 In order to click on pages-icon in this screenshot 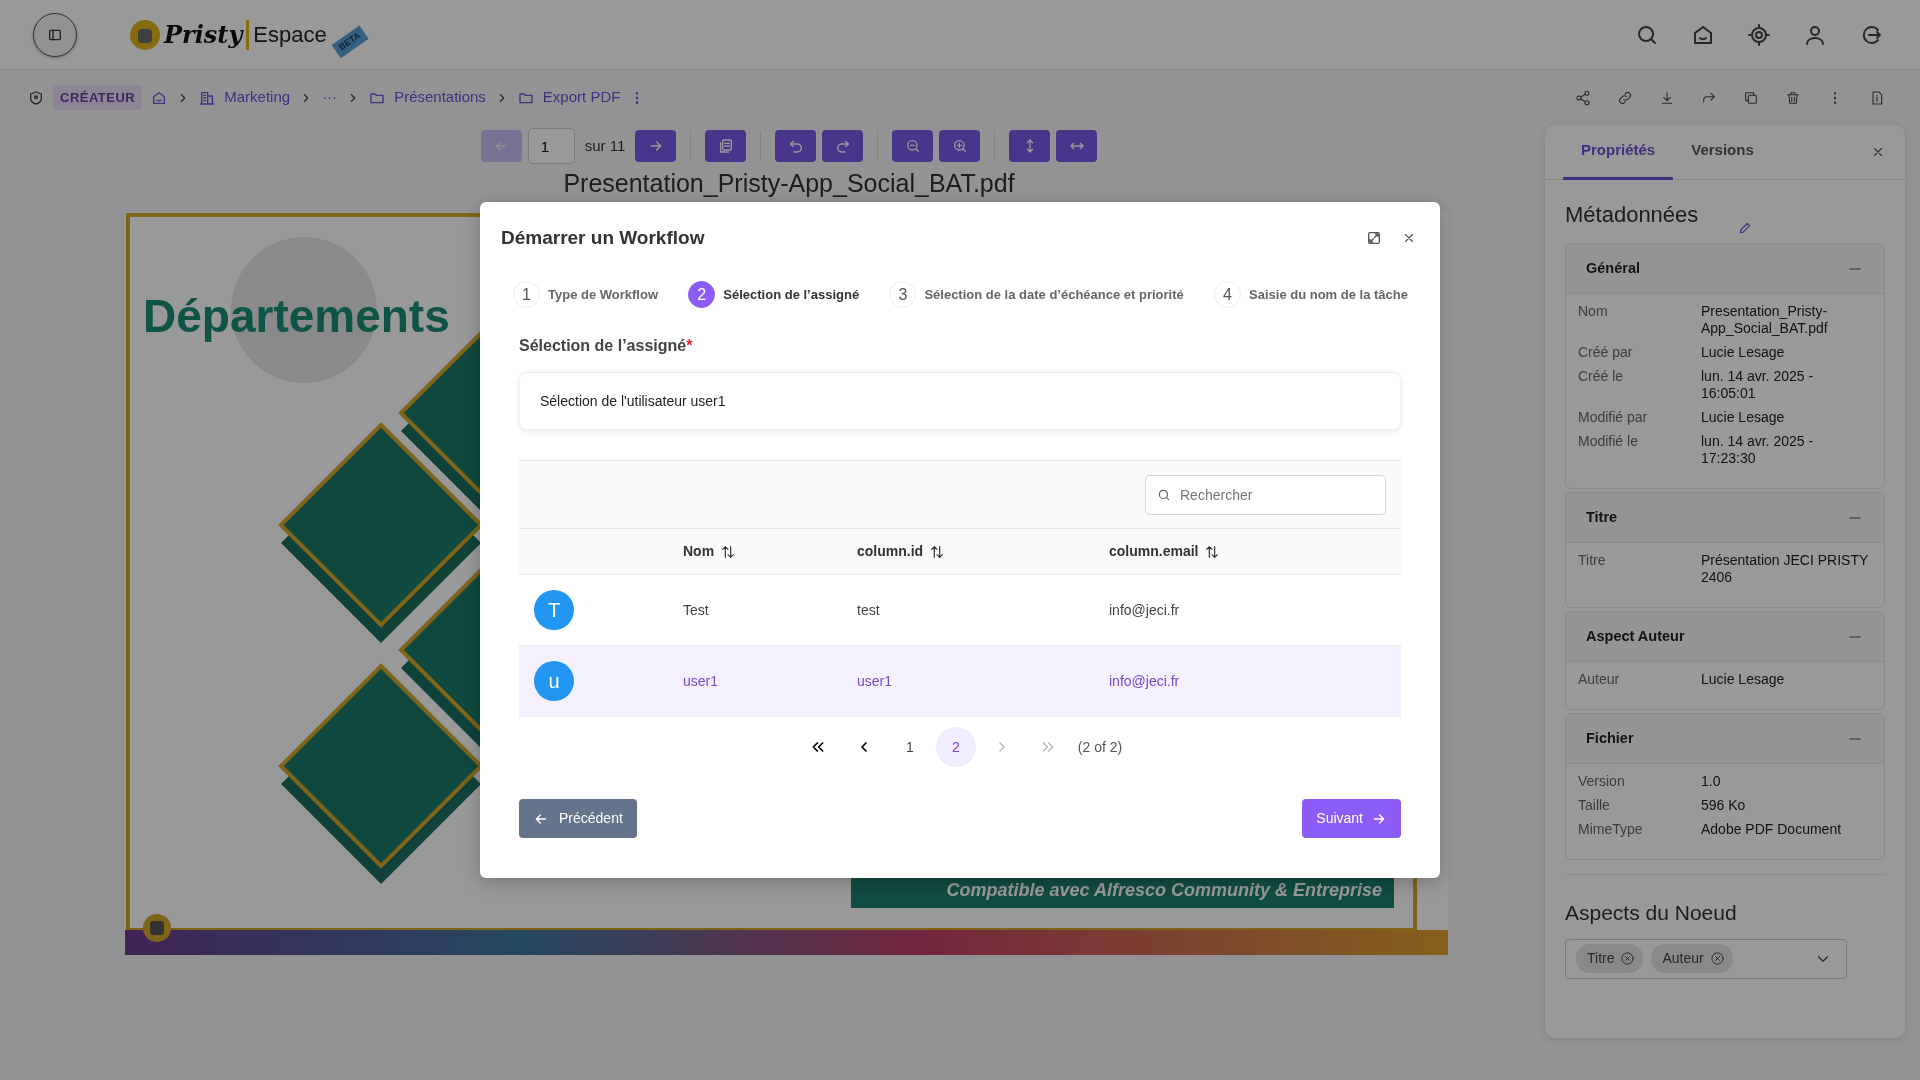, I will do `click(725, 146)`.